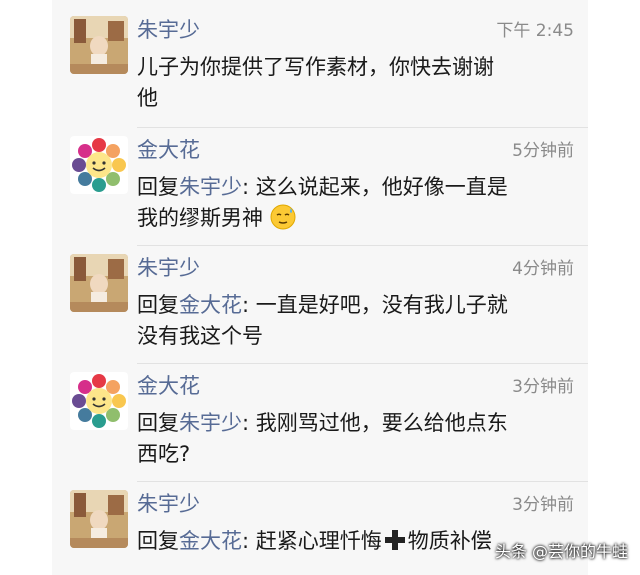 The width and height of the screenshot is (640, 575). I want to click on comment-line: 回复朱宇少: 我刚骂过他，要么给他点东, so click(361, 423).